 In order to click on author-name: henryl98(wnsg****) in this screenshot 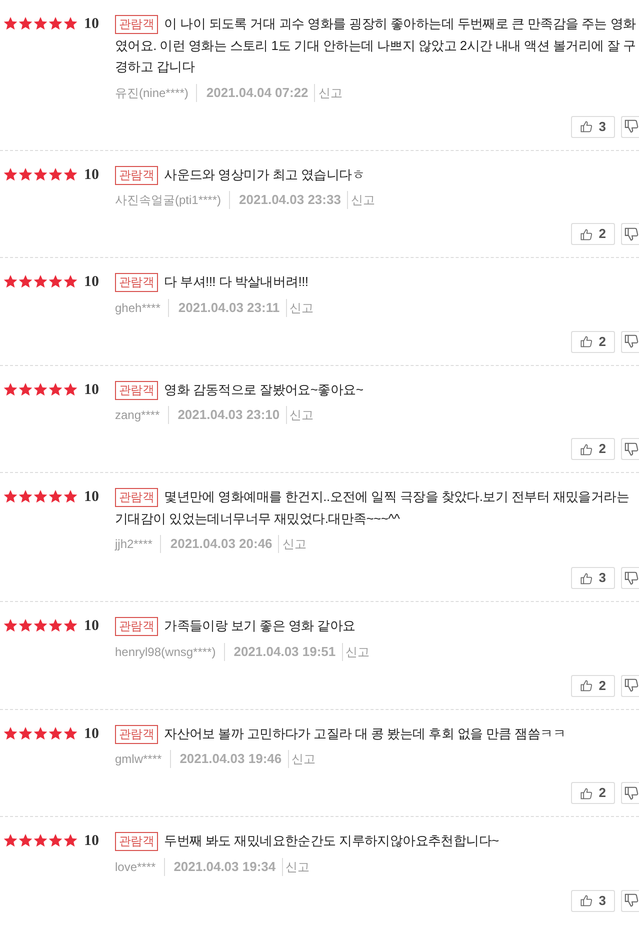, I will do `click(165, 652)`.